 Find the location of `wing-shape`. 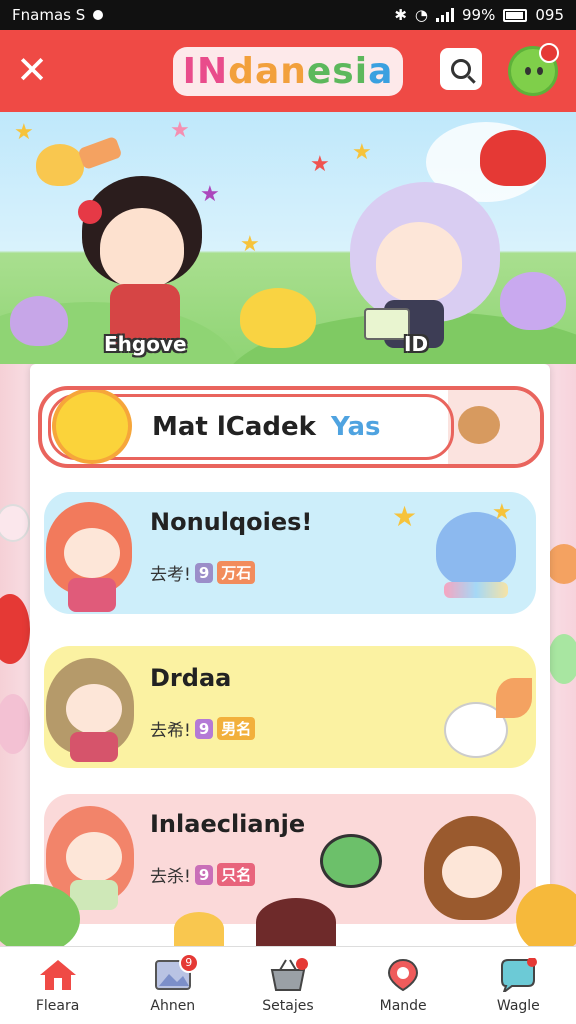

wing-shape is located at coordinates (100, 153).